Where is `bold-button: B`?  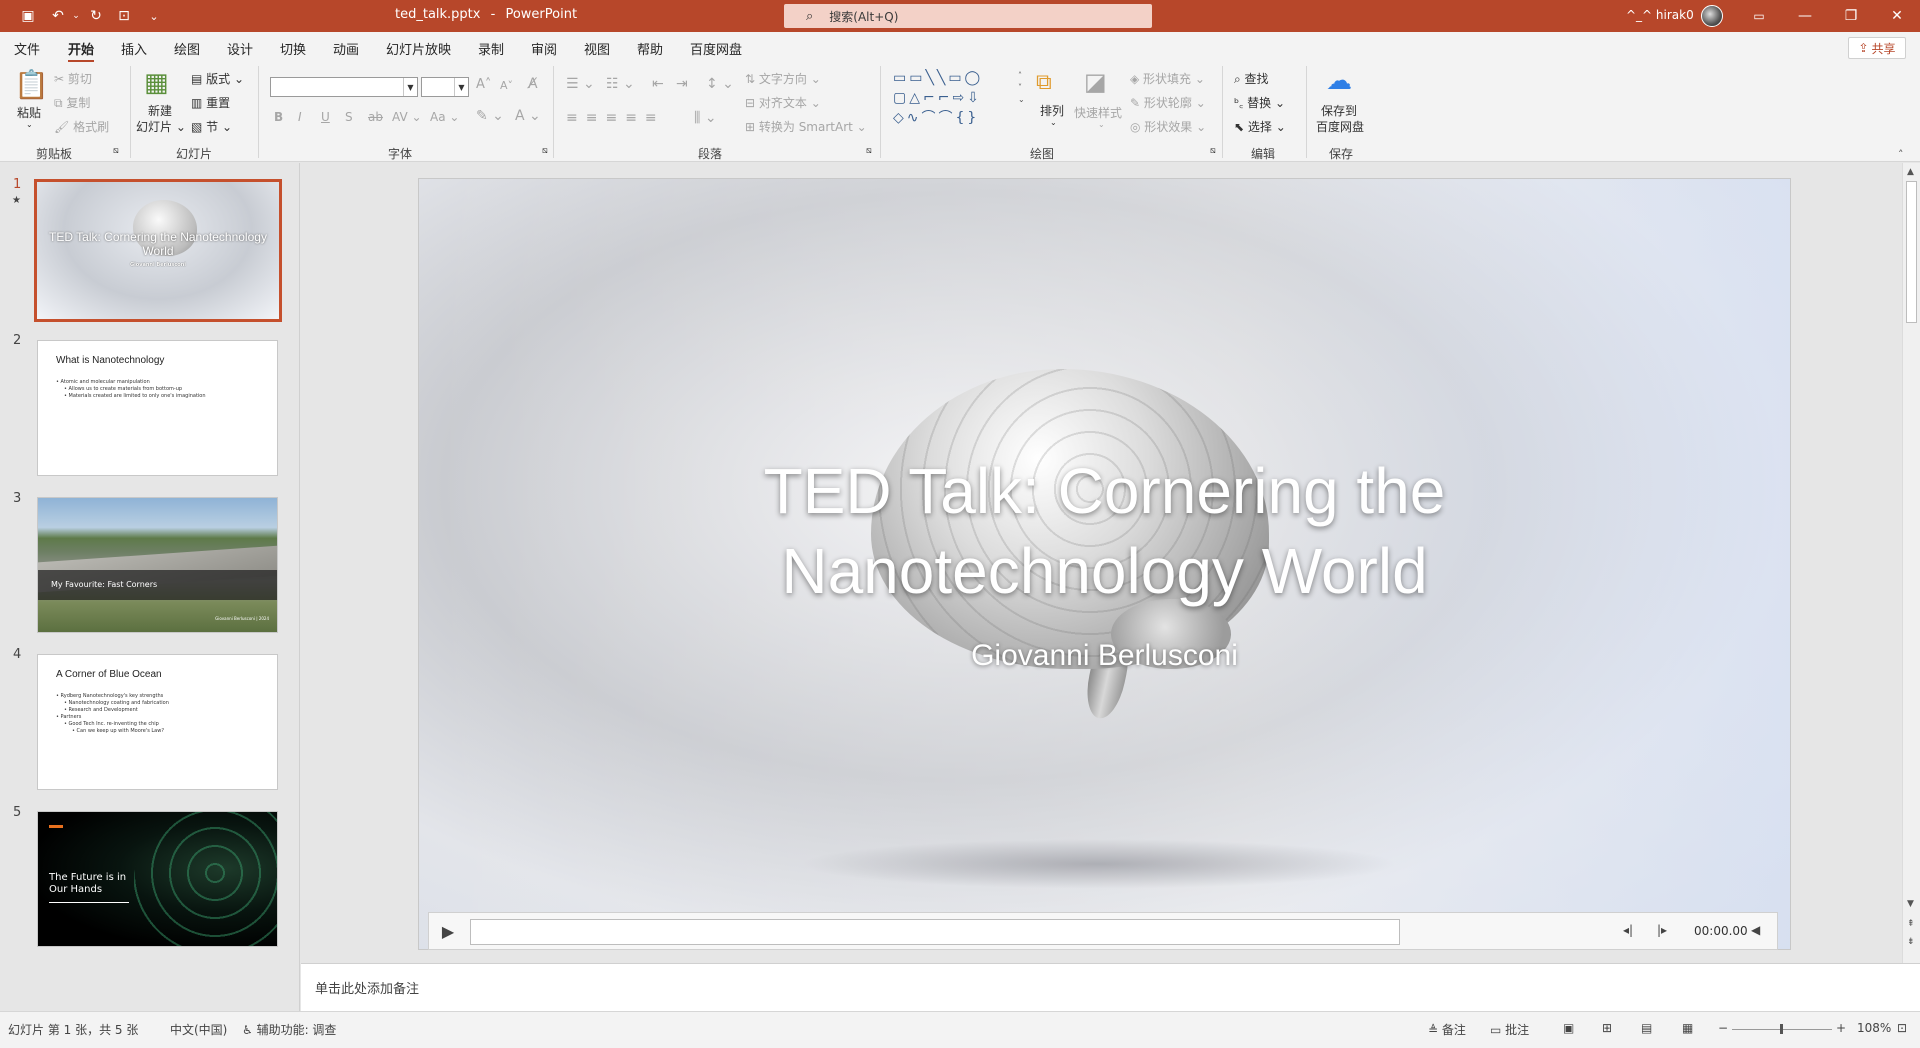
bold-button: B is located at coordinates (278, 117).